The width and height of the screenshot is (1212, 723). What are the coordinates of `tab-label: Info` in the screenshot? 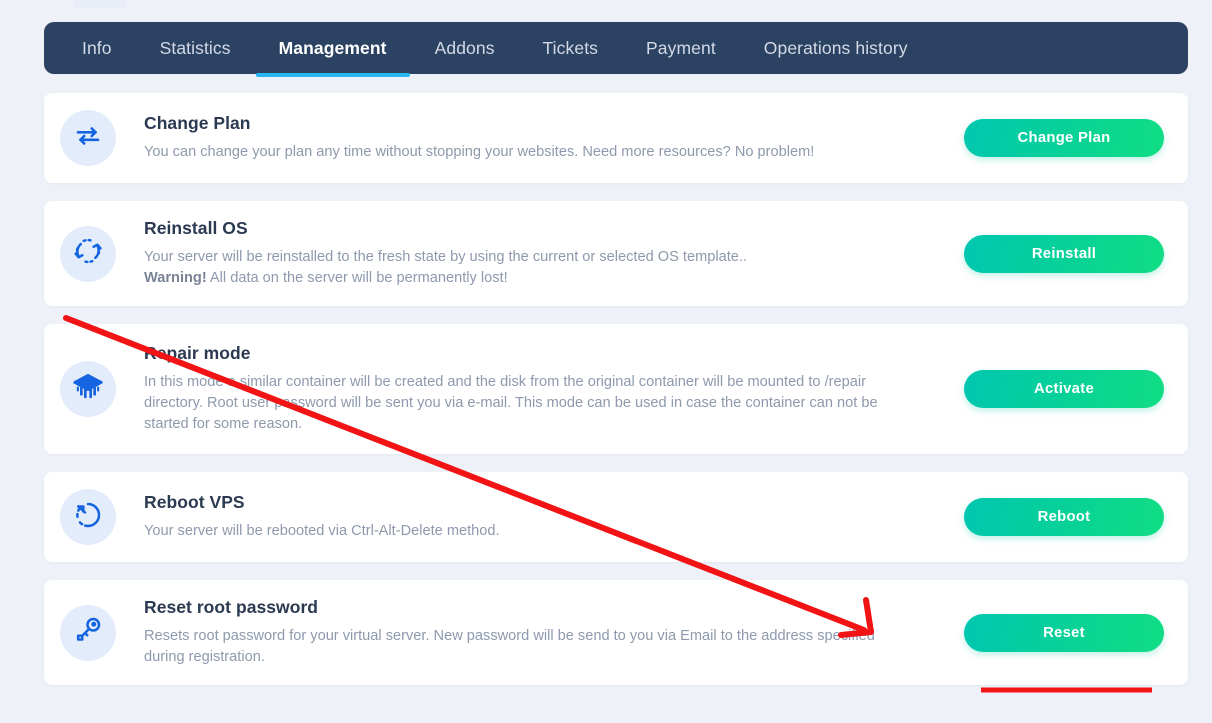 It's located at (97, 47).